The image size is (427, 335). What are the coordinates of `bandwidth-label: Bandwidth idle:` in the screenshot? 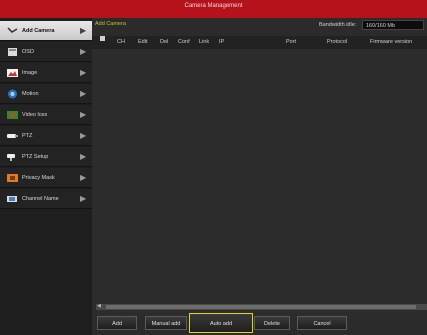 It's located at (338, 25).